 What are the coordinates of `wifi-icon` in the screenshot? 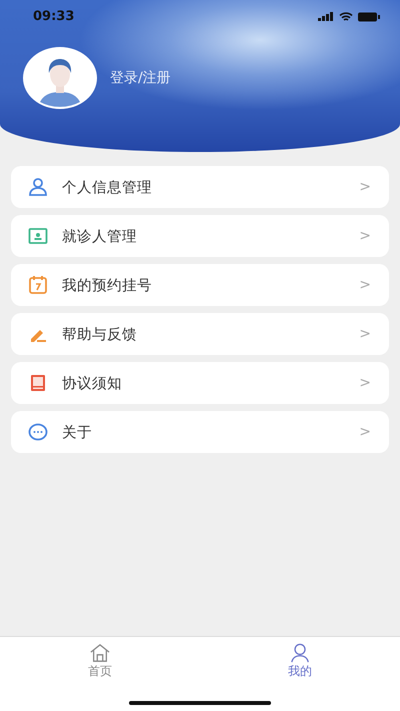 It's located at (346, 17).